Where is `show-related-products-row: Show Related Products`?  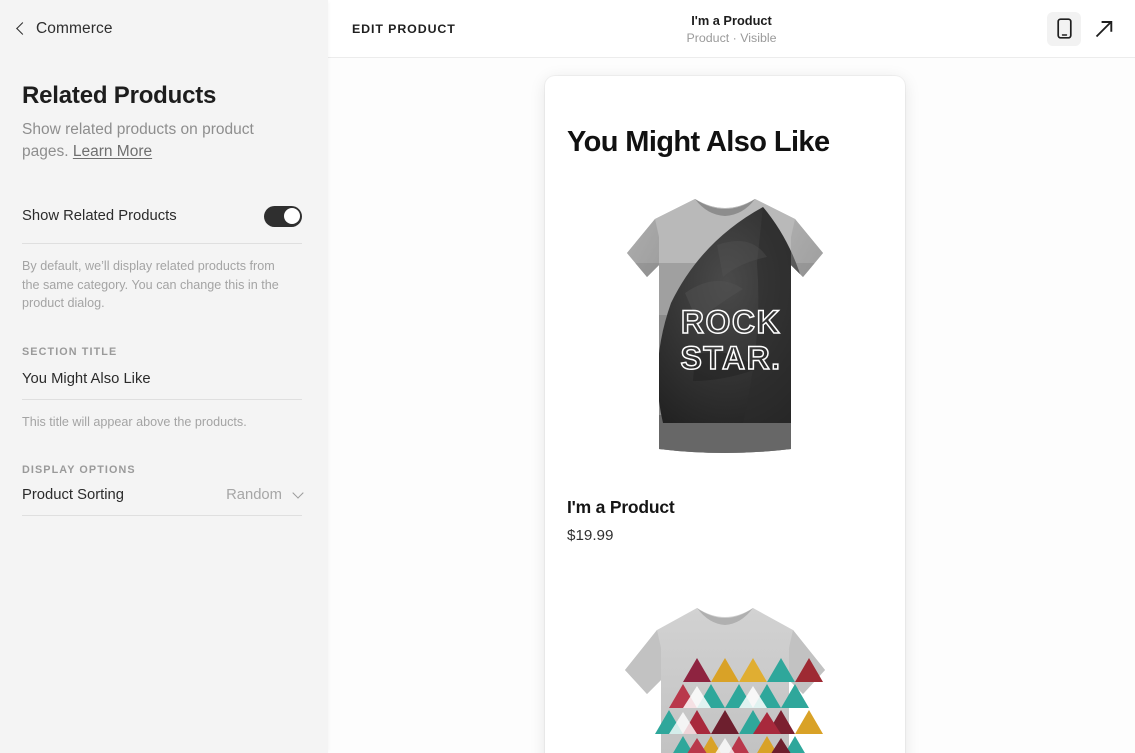
show-related-products-row: Show Related Products is located at coordinates (162, 216).